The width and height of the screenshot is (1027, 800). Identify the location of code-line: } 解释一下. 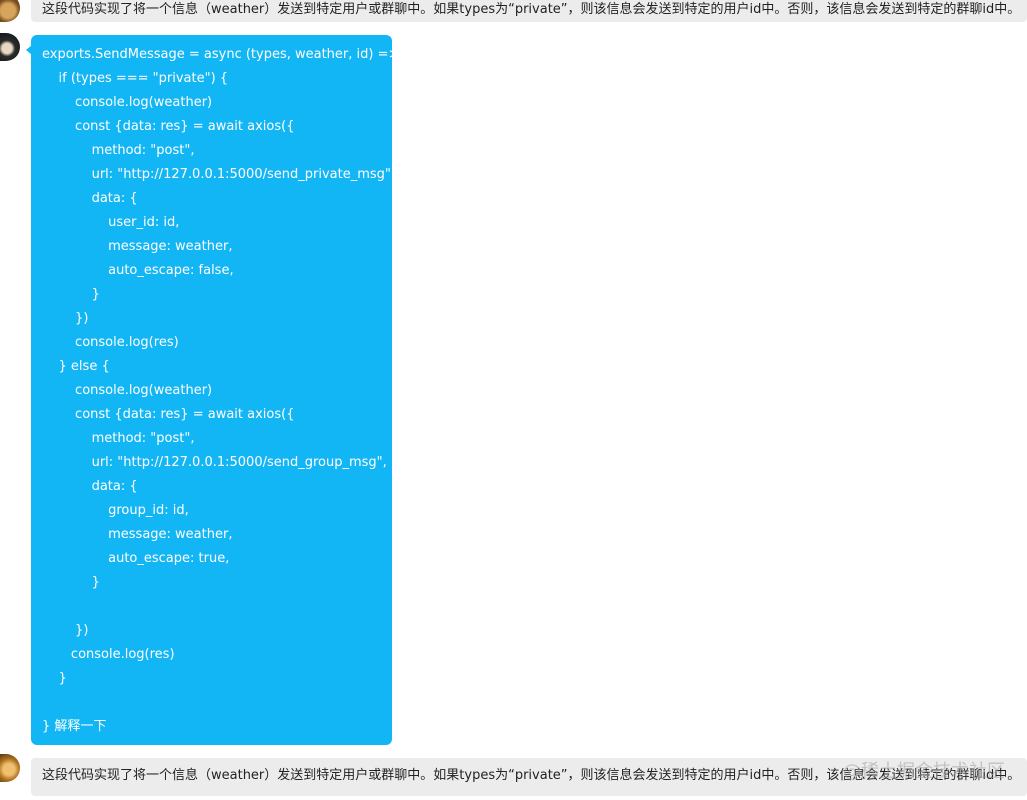
(74, 726).